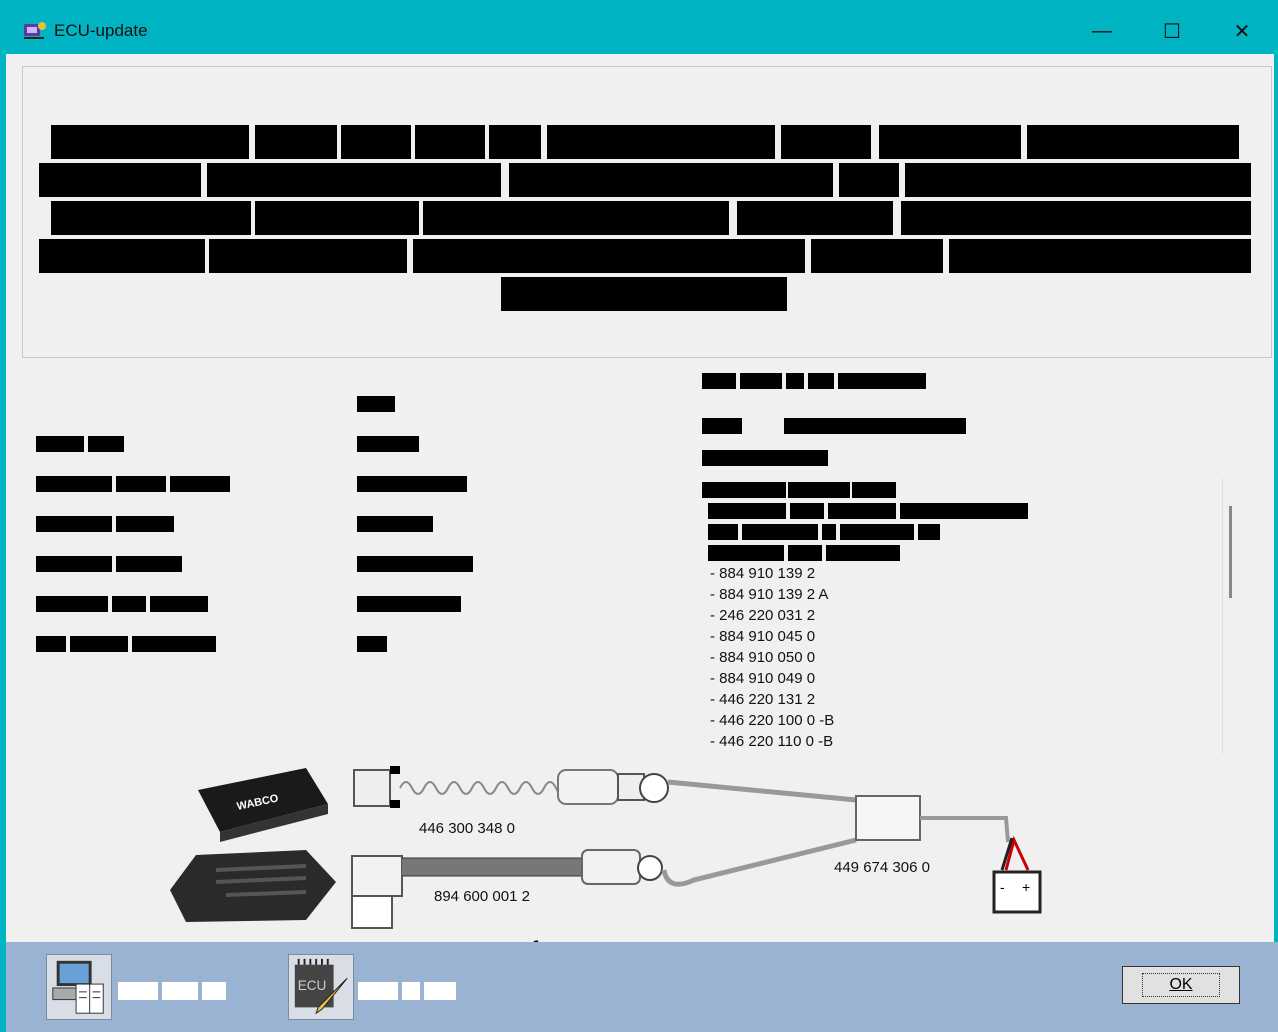  I want to click on svg-text: ECU, so click(312, 985).